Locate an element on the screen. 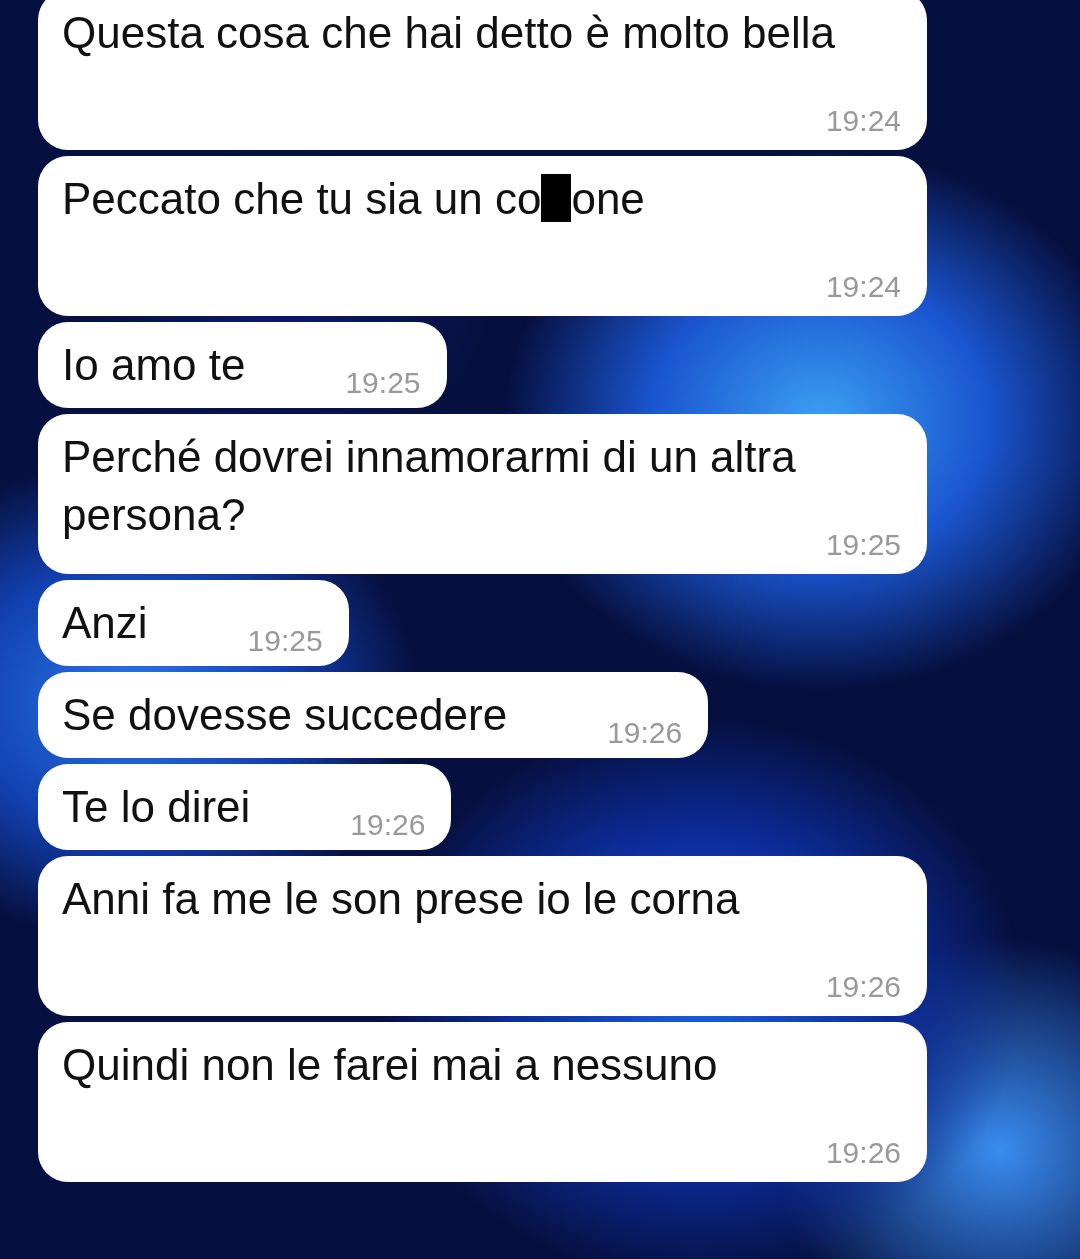  message-text: Questa cosa che hai detto è molto bella is located at coordinates (449, 33).